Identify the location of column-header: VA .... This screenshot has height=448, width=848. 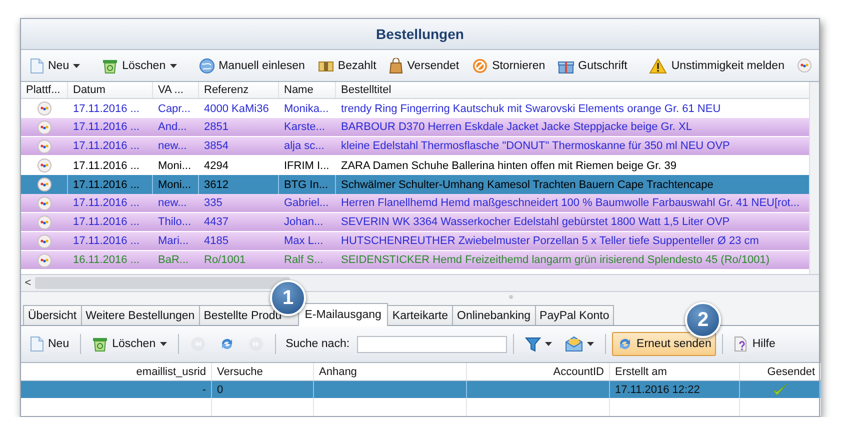
(176, 90).